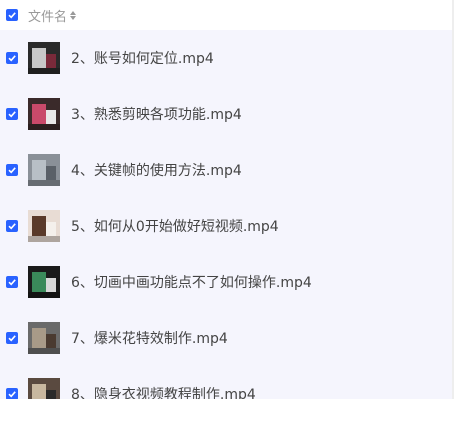  I want to click on file-name: 2、账号如何定位.mp4, so click(142, 58).